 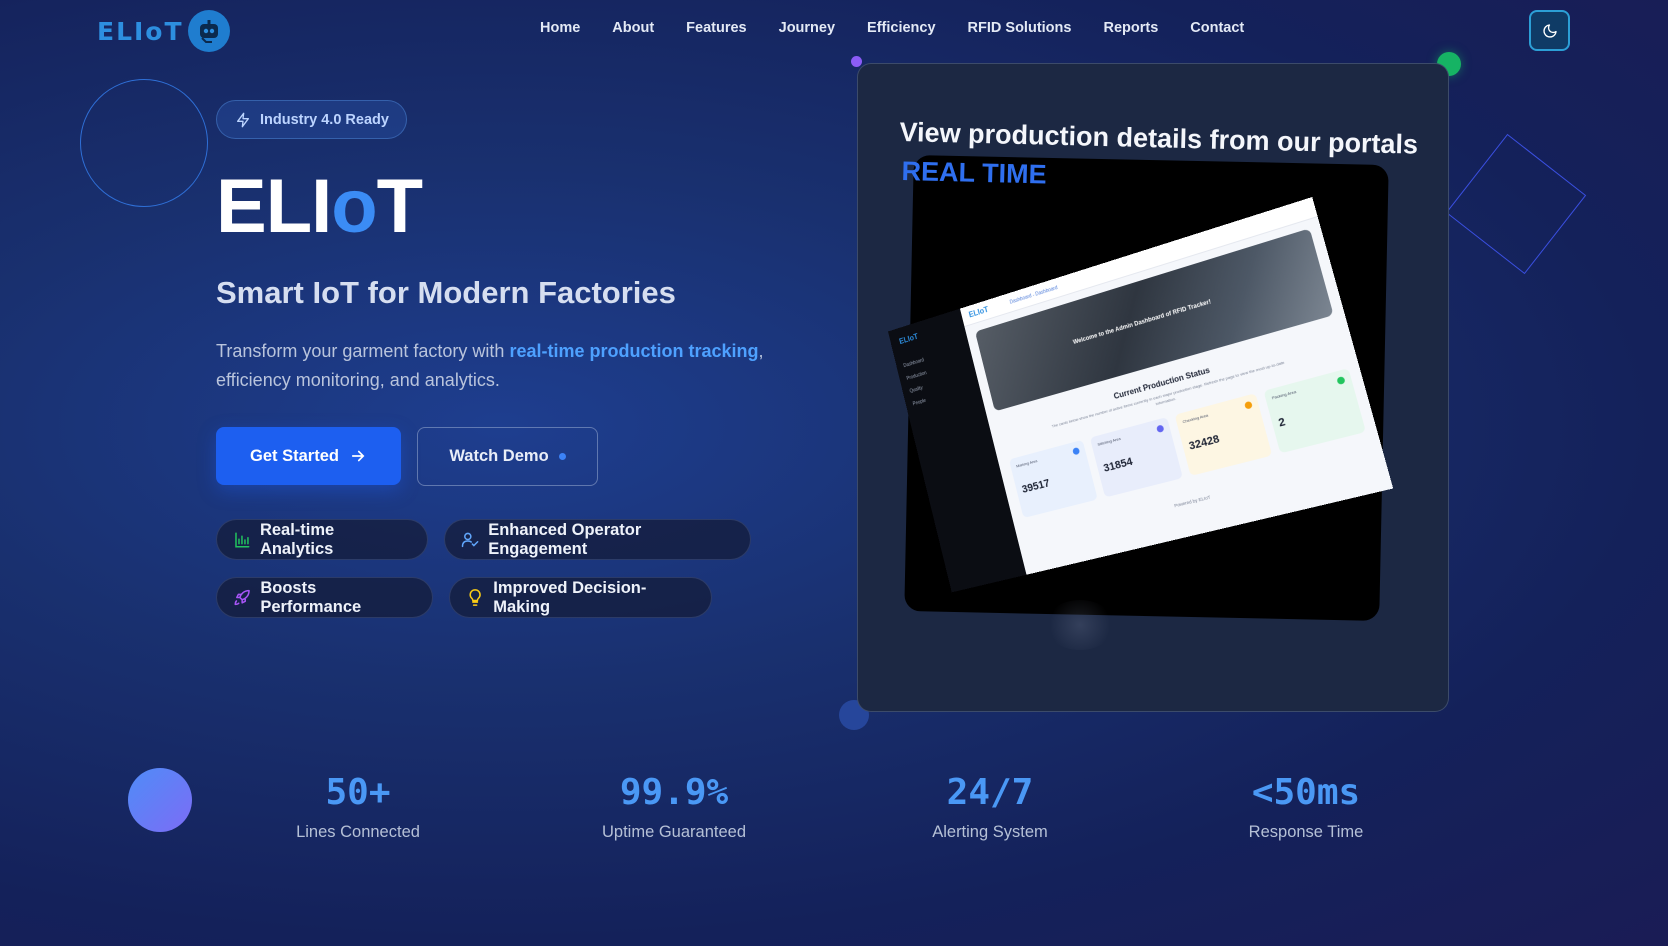 I want to click on decorative-ring, so click(x=144, y=143).